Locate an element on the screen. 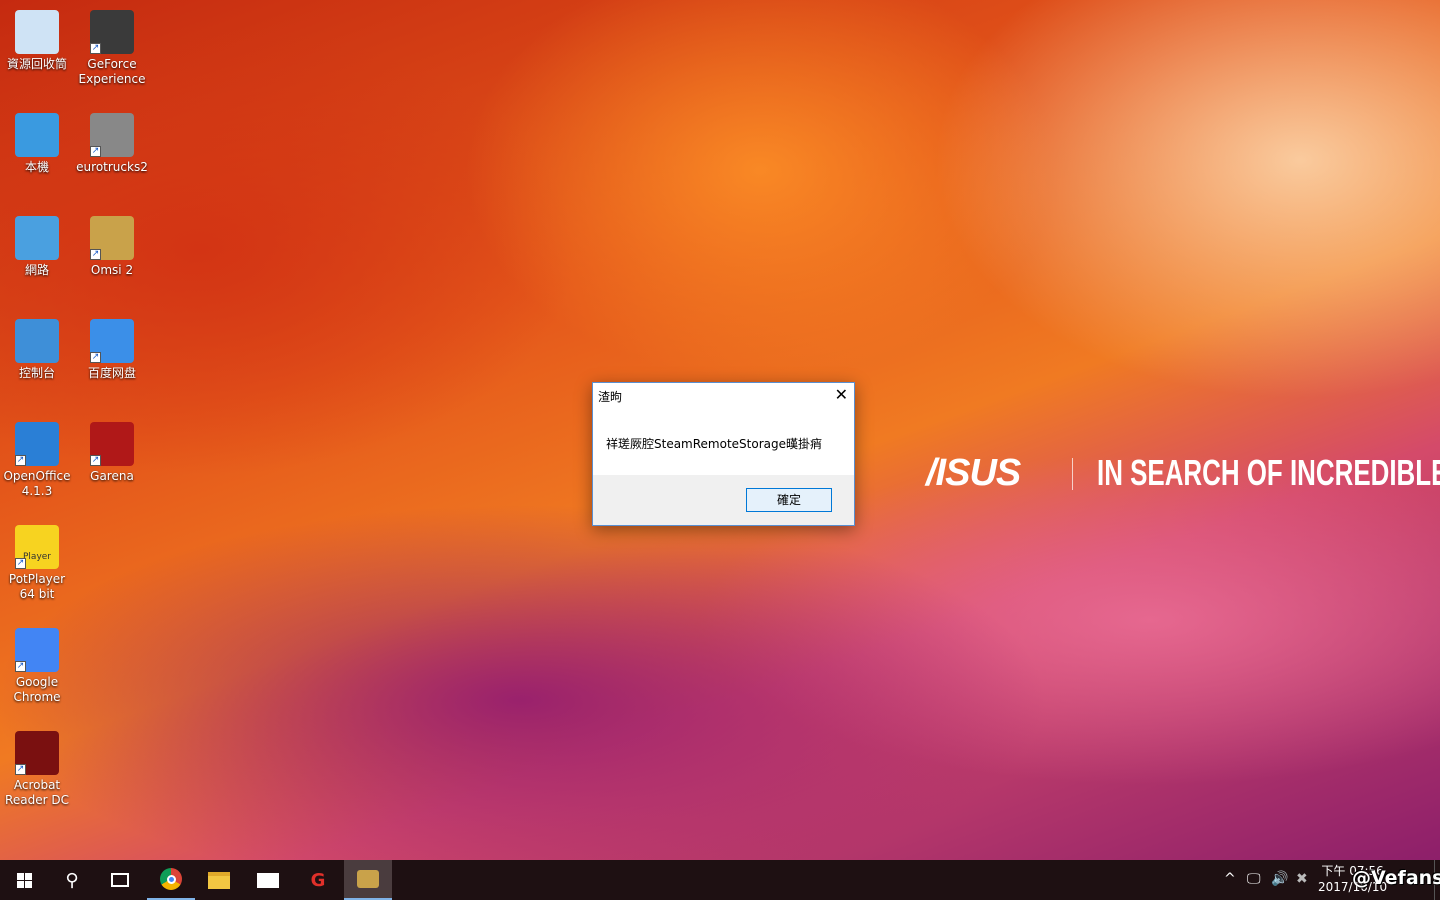 The width and height of the screenshot is (1440, 900). windows-icon is located at coordinates (24, 880).